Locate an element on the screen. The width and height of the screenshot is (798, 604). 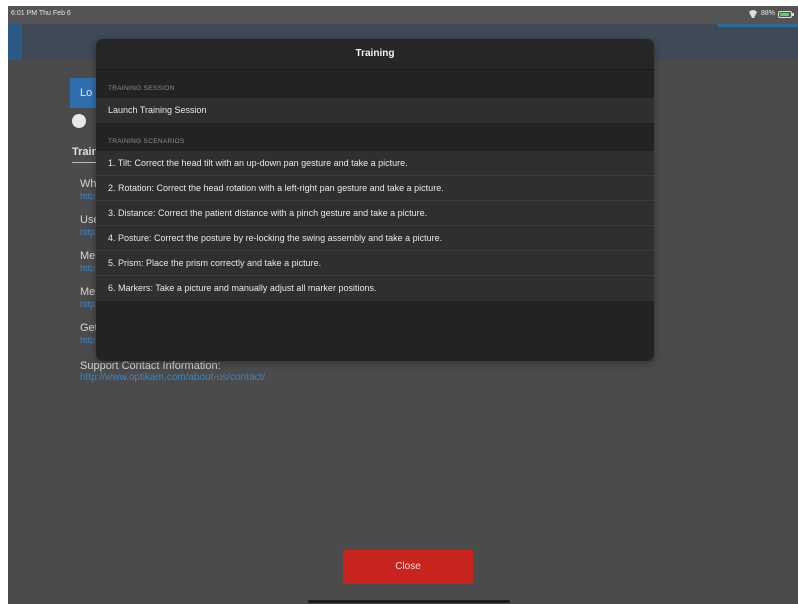
modal-title: Training is located at coordinates (375, 54).